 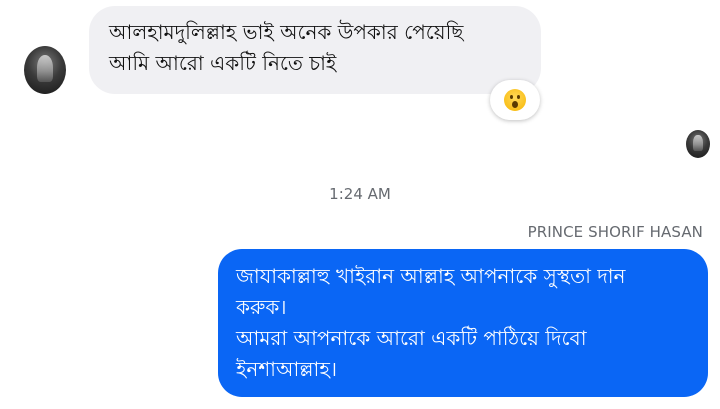 What do you see at coordinates (261, 307) in the screenshot?
I see `outgoing-message-line: করুক।` at bounding box center [261, 307].